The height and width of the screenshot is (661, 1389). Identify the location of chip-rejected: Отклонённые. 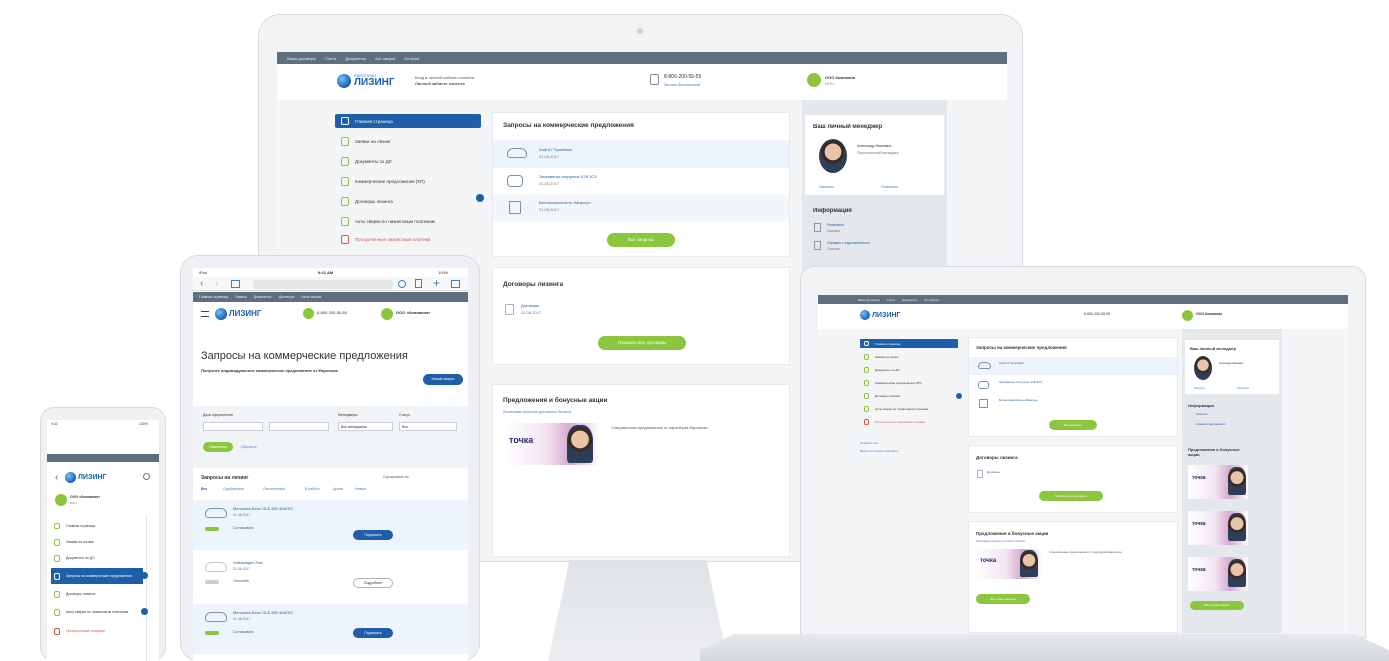
(274, 489).